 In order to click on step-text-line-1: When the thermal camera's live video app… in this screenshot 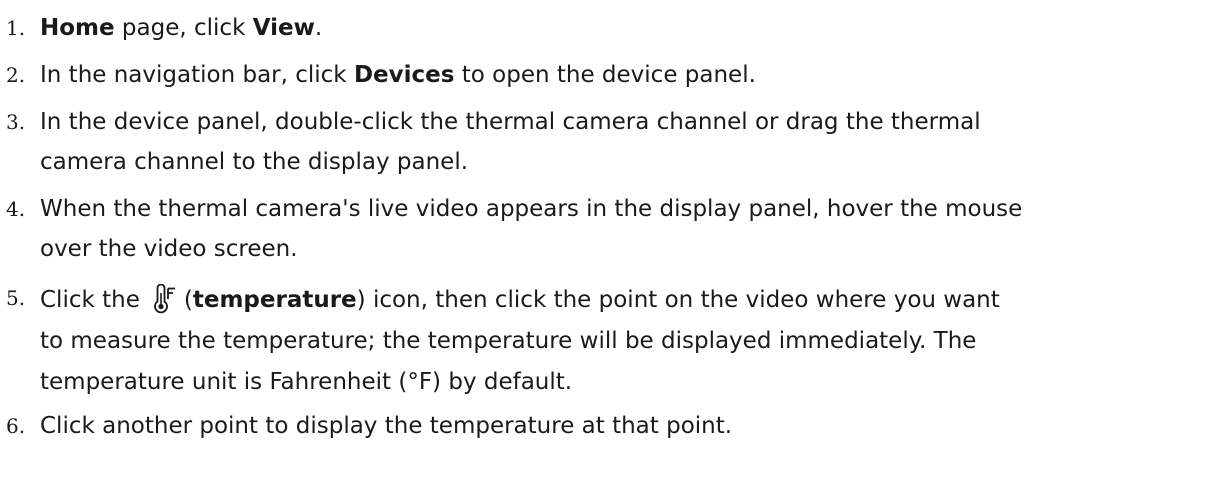, I will do `click(531, 209)`.